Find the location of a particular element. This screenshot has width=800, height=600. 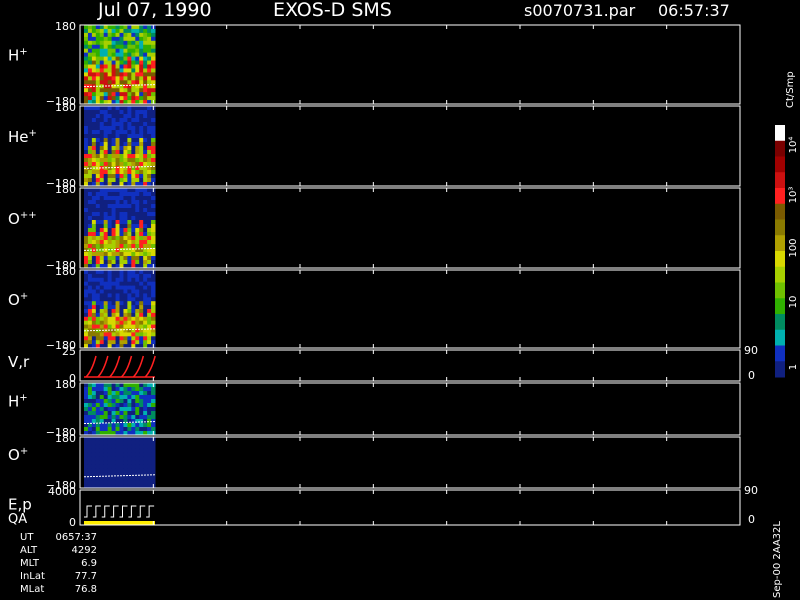

footer-label: InLat is located at coordinates (32, 576).